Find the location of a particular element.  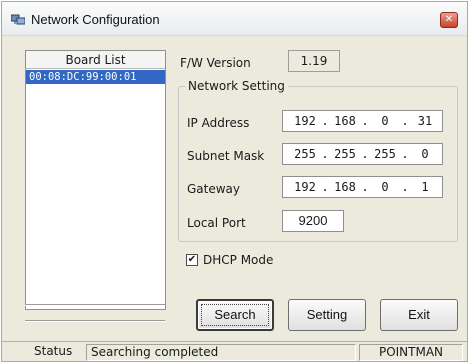

ip-octet-3: 0 is located at coordinates (385, 121).